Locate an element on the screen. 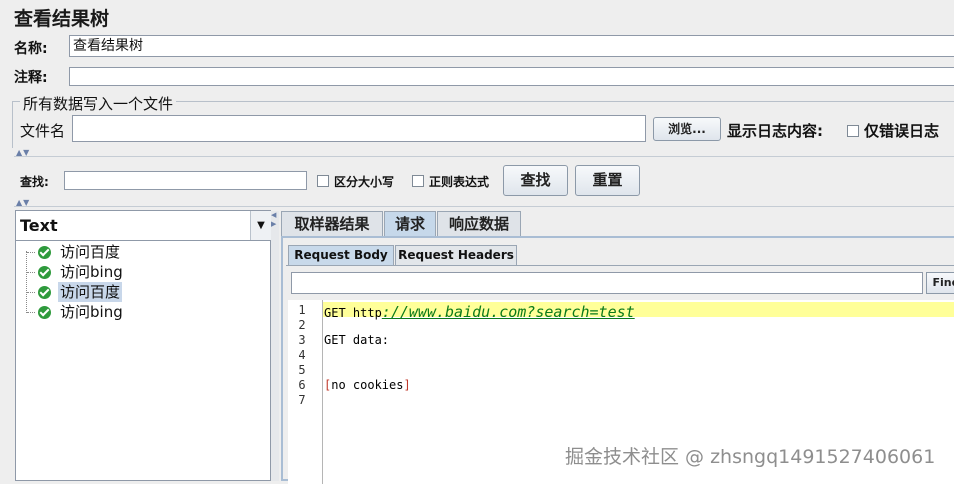 The height and width of the screenshot is (484, 954). url-link: ://www.baidu.com?search=test is located at coordinates (508, 312).